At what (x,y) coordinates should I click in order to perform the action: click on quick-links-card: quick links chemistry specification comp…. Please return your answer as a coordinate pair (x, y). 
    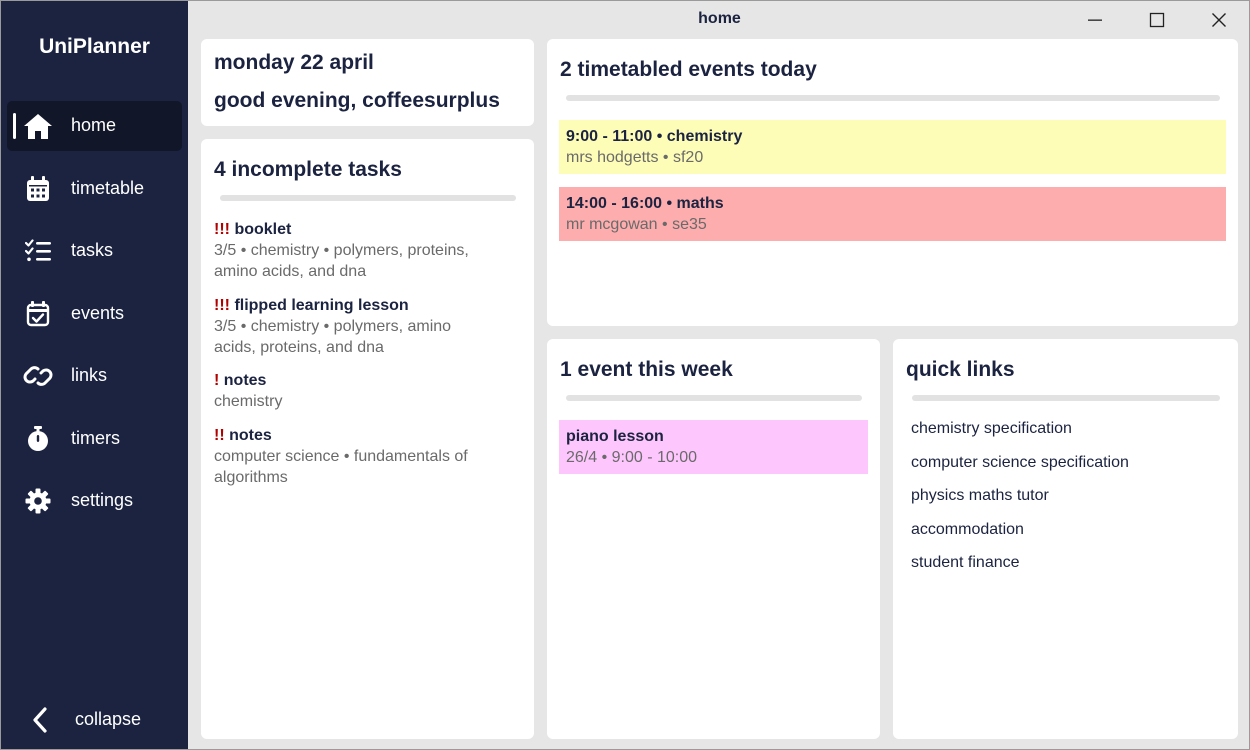
    Looking at the image, I should click on (1065, 539).